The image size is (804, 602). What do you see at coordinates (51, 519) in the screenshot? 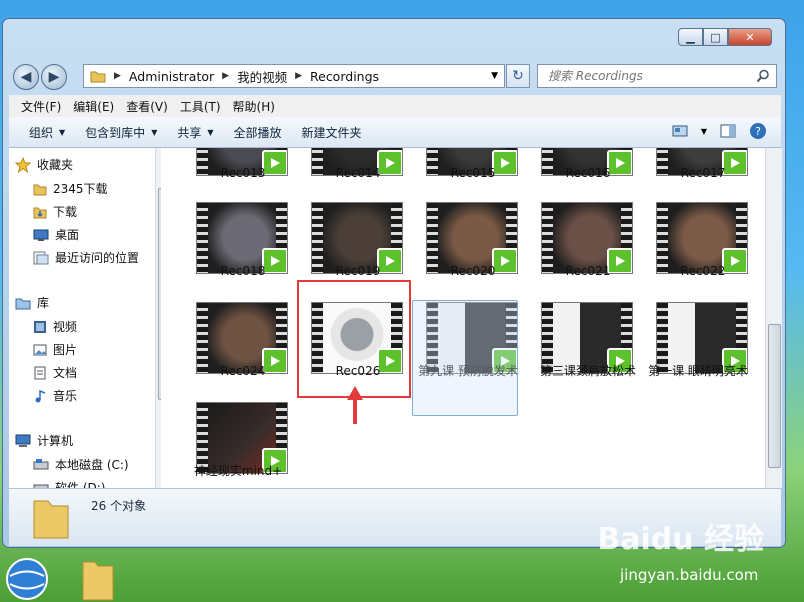
I see `folder-large-icon` at bounding box center [51, 519].